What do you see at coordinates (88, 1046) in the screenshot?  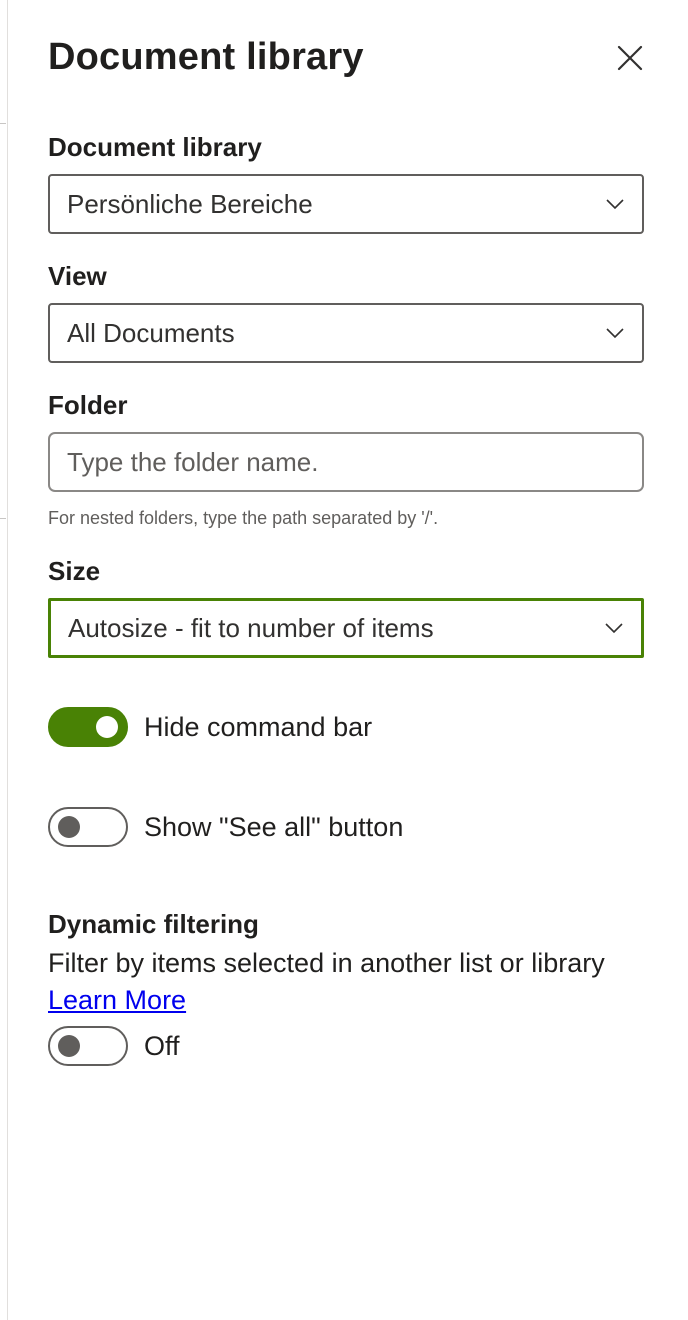 I see `dynamic-filtering-toggle` at bounding box center [88, 1046].